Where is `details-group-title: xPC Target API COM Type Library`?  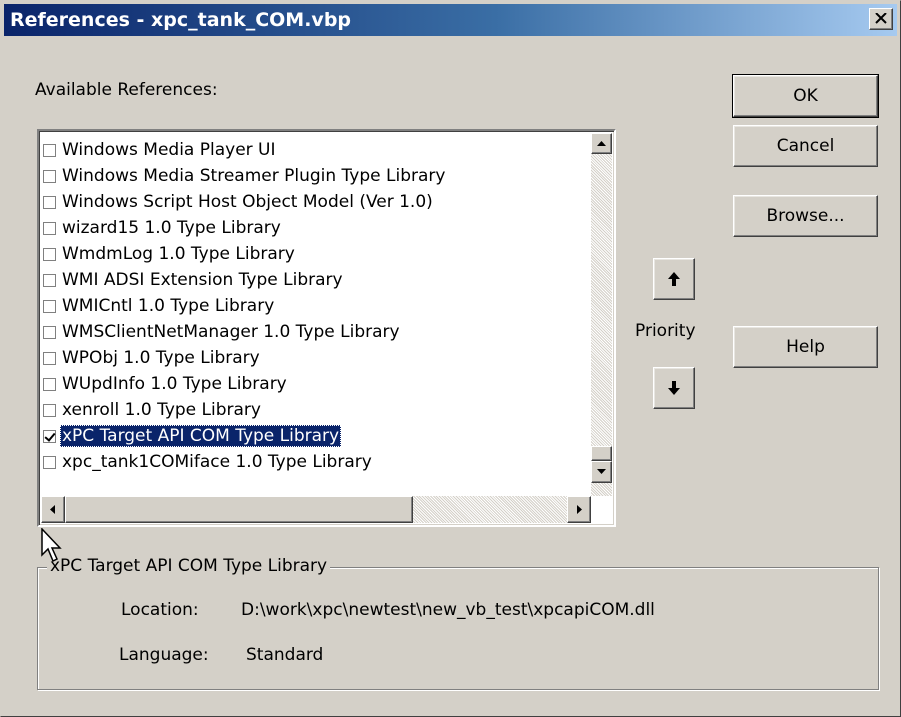
details-group-title: xPC Target API COM Type Library is located at coordinates (189, 566).